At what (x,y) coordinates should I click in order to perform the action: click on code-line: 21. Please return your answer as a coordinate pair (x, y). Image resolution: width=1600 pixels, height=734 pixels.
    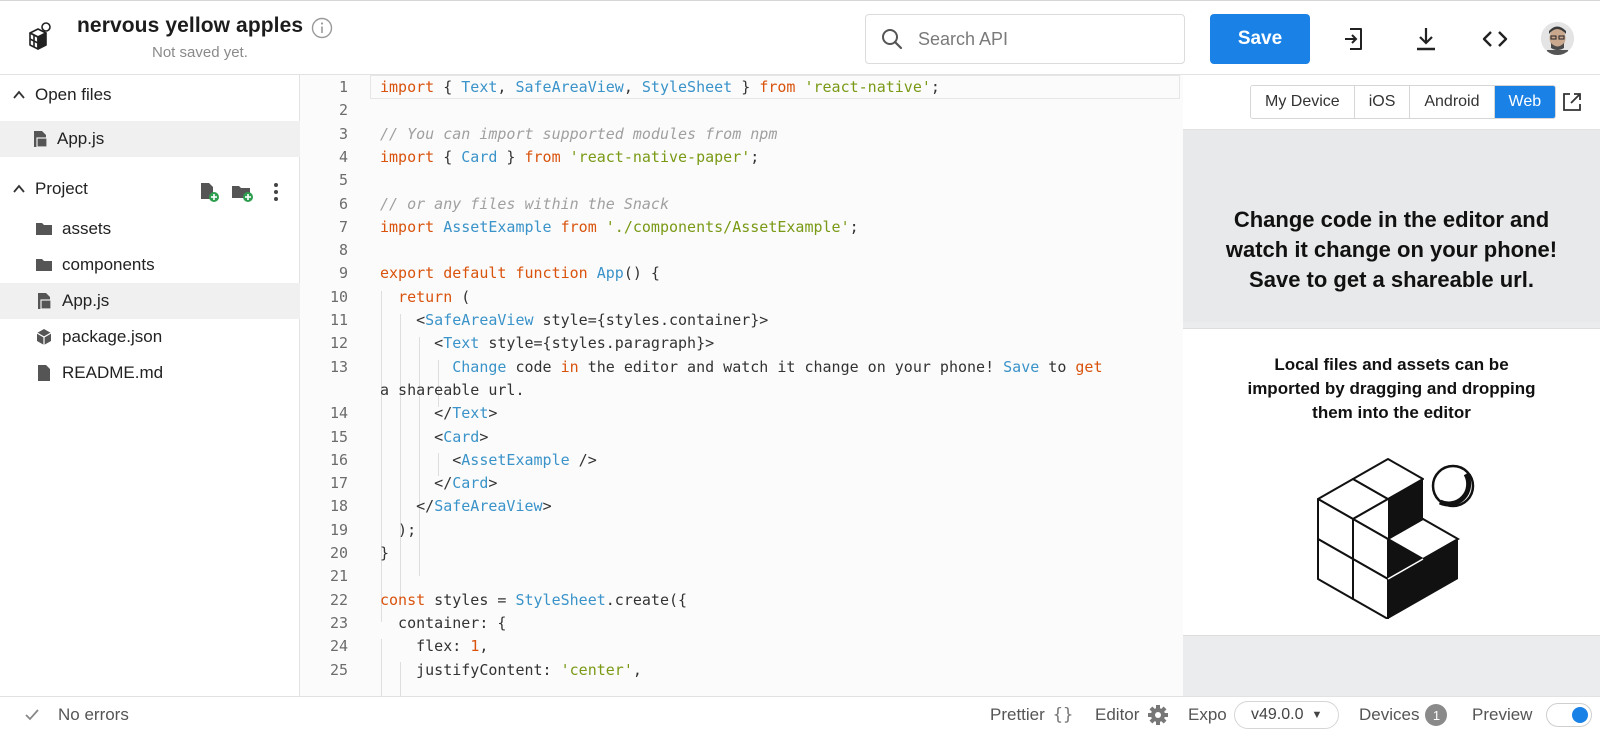
    Looking at the image, I should click on (741, 576).